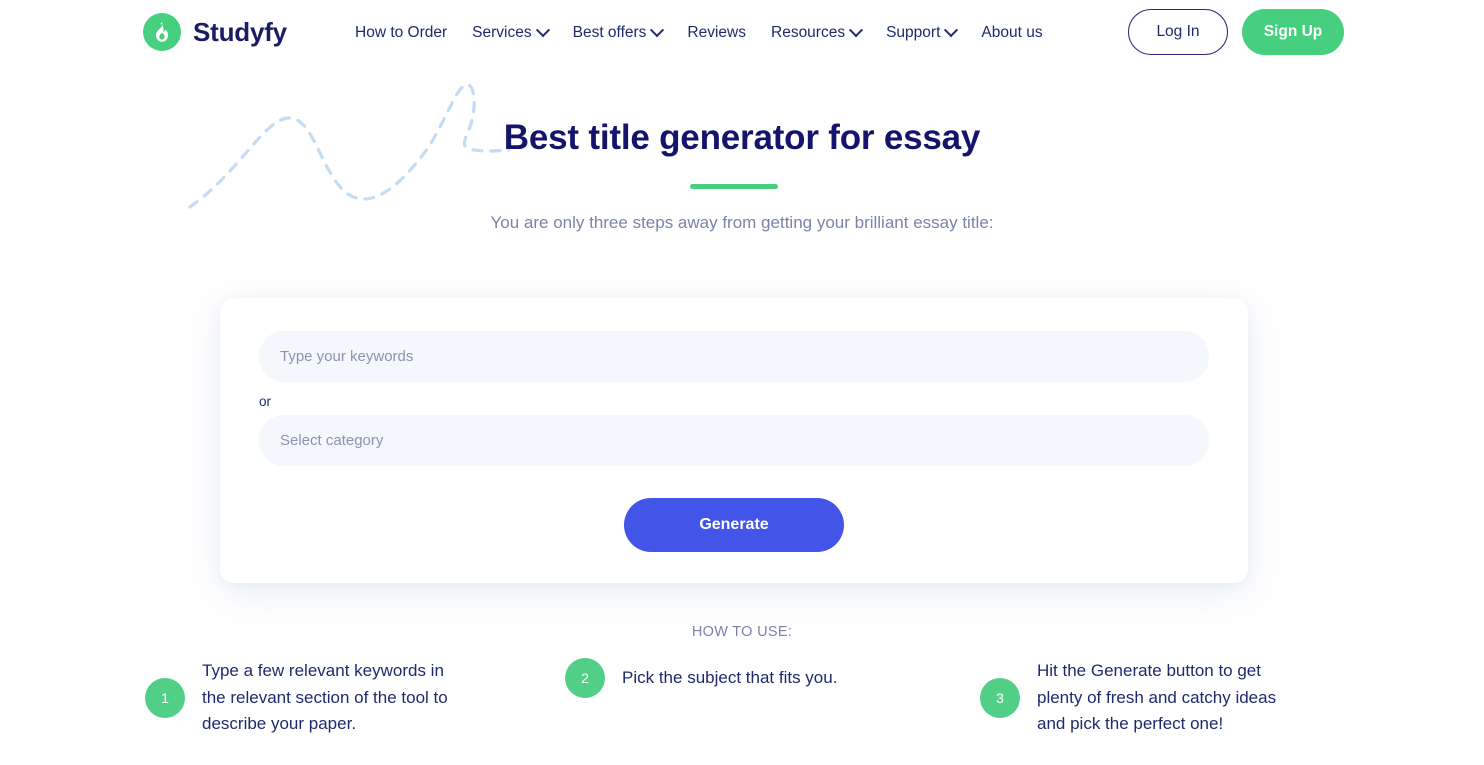  I want to click on generate-button: Generate, so click(734, 525).